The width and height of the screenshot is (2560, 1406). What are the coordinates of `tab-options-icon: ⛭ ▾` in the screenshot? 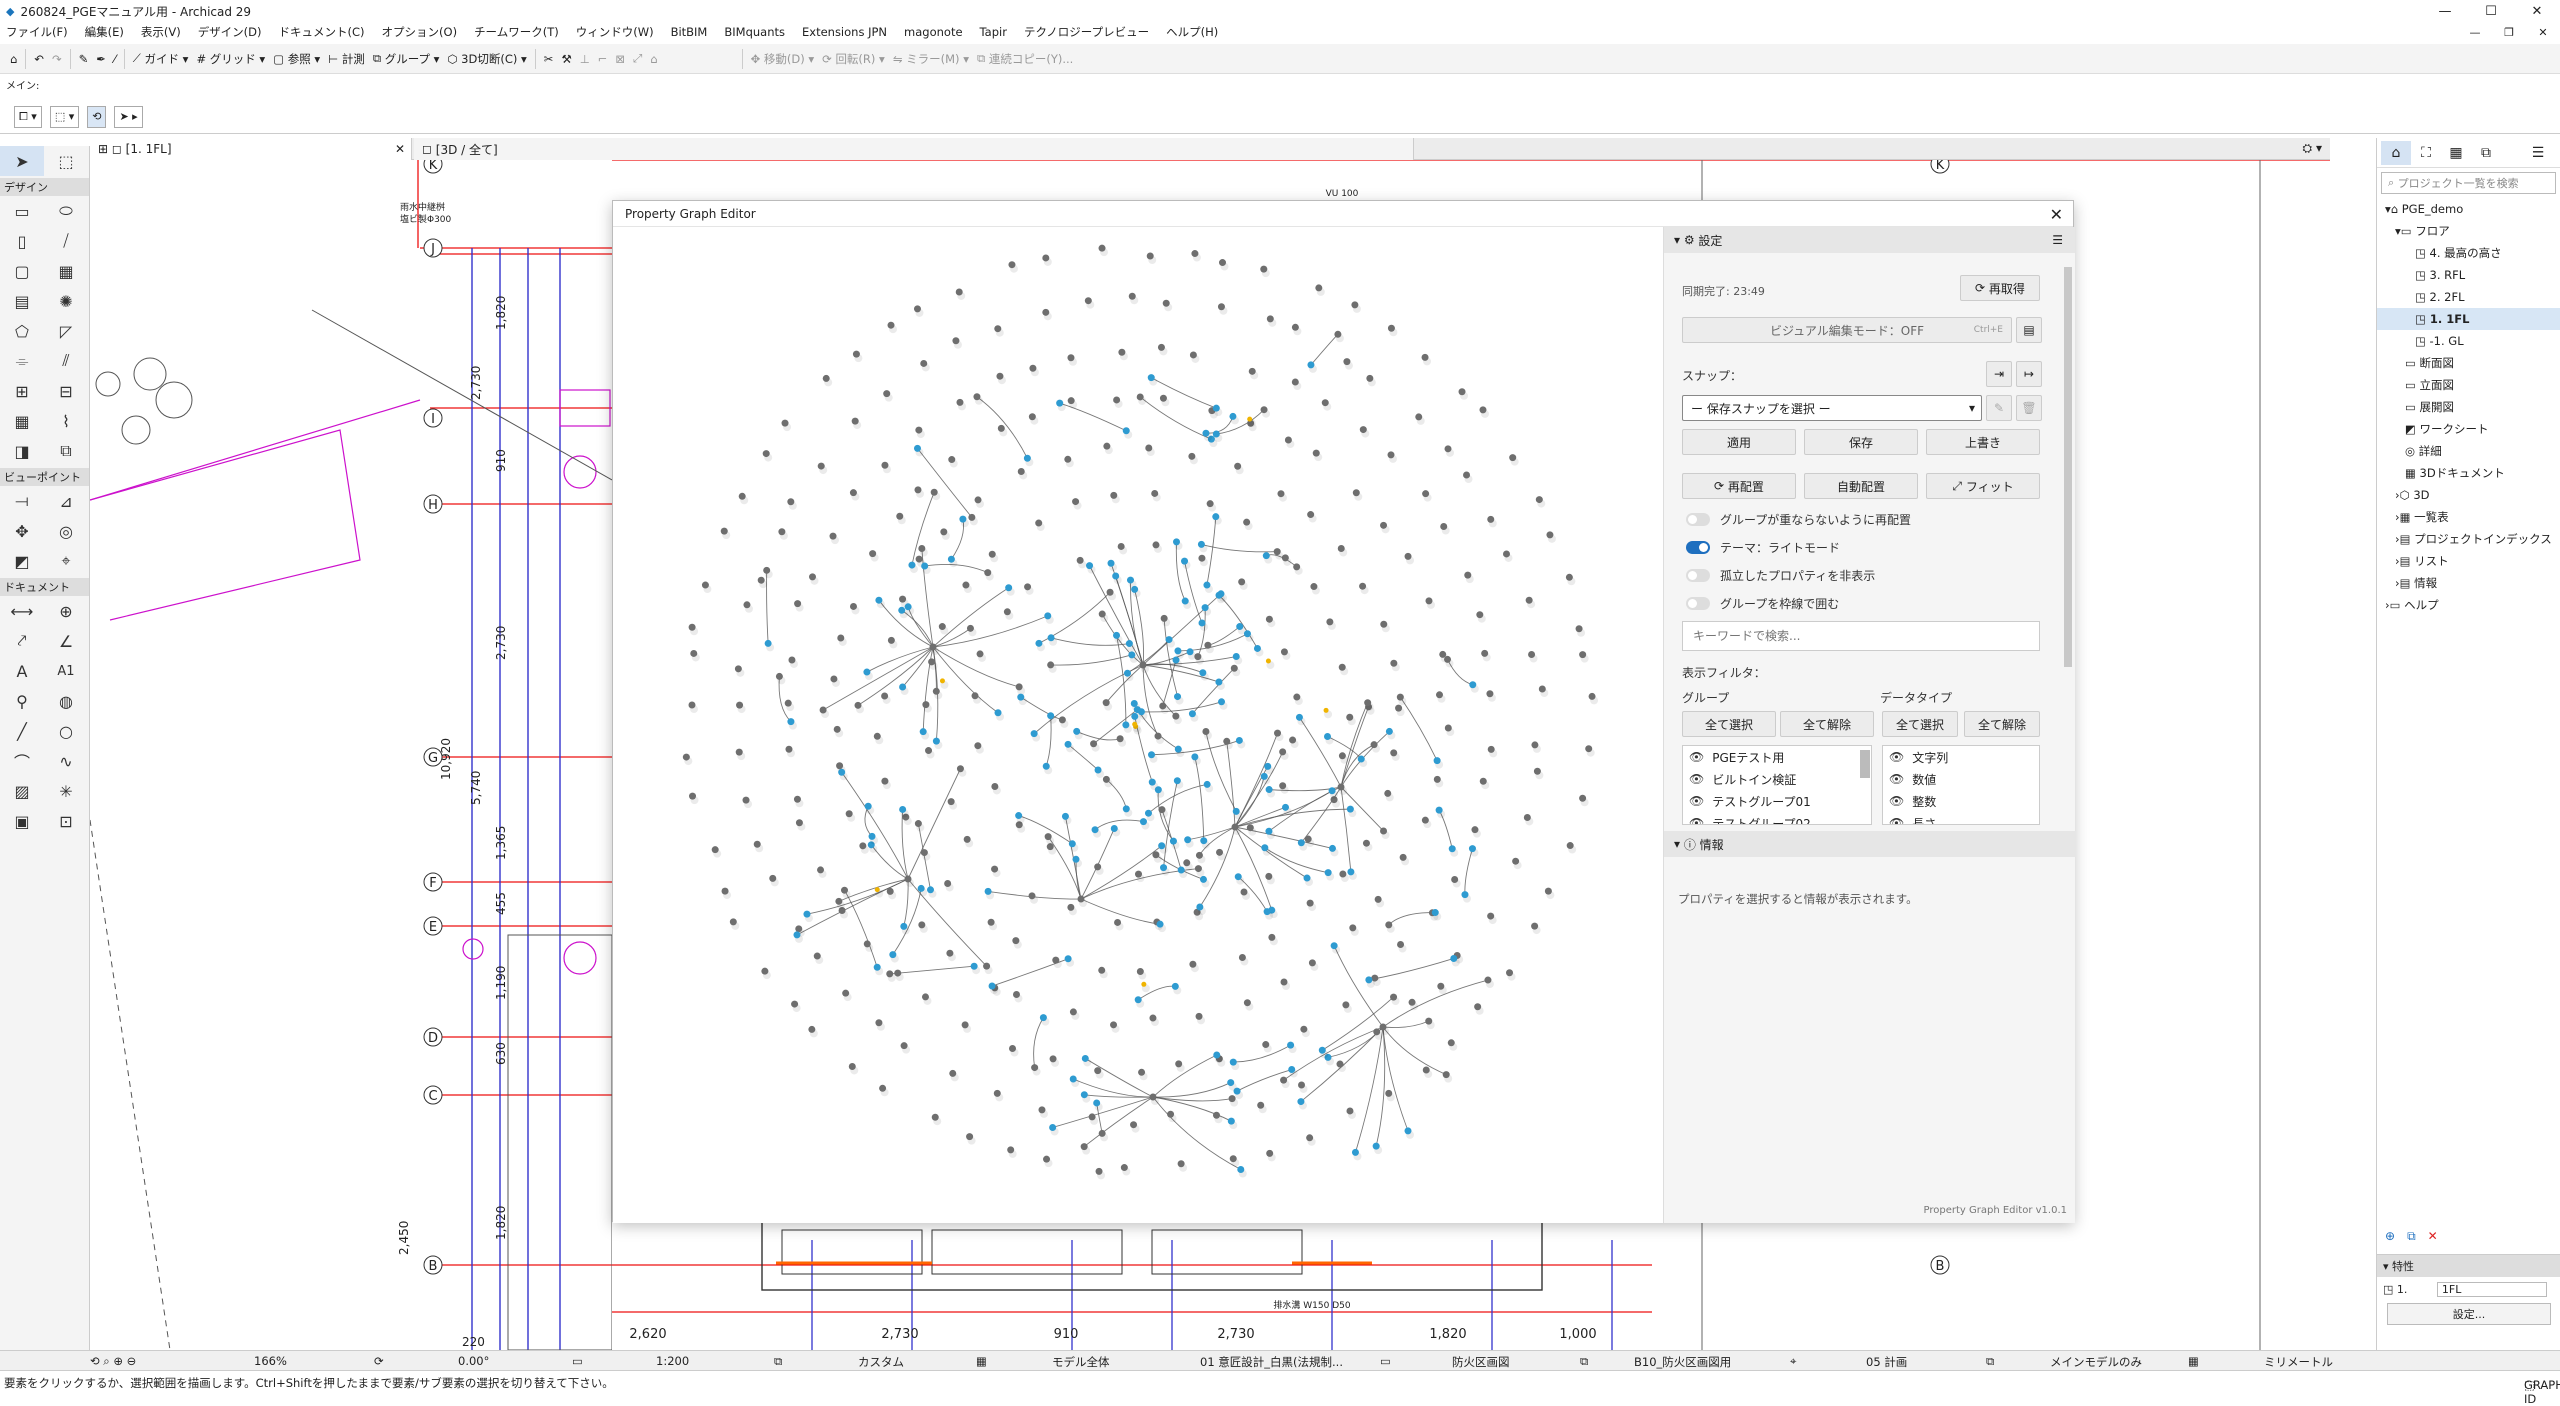 It's located at (2312, 148).